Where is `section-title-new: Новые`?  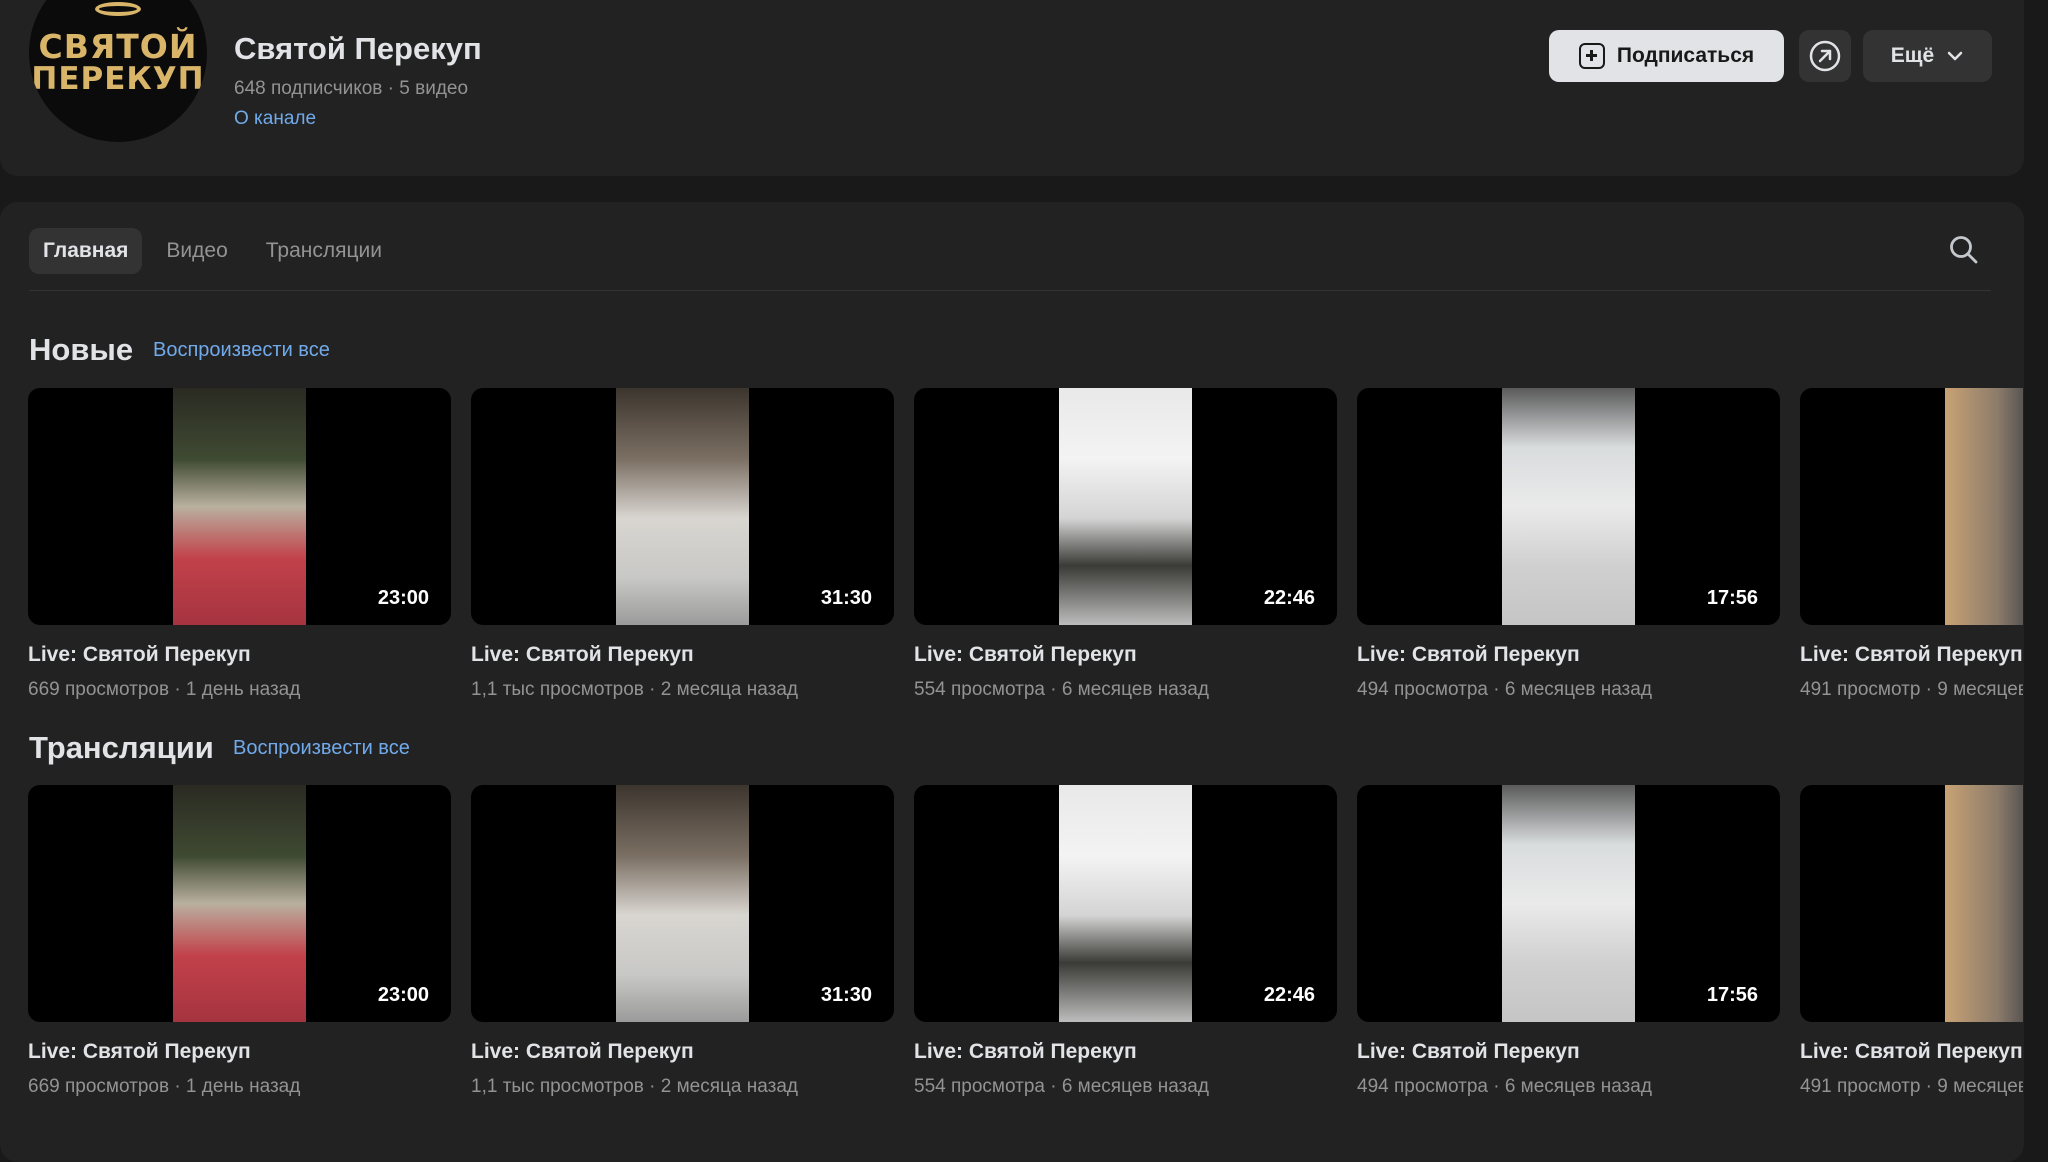 section-title-new: Новые is located at coordinates (81, 349).